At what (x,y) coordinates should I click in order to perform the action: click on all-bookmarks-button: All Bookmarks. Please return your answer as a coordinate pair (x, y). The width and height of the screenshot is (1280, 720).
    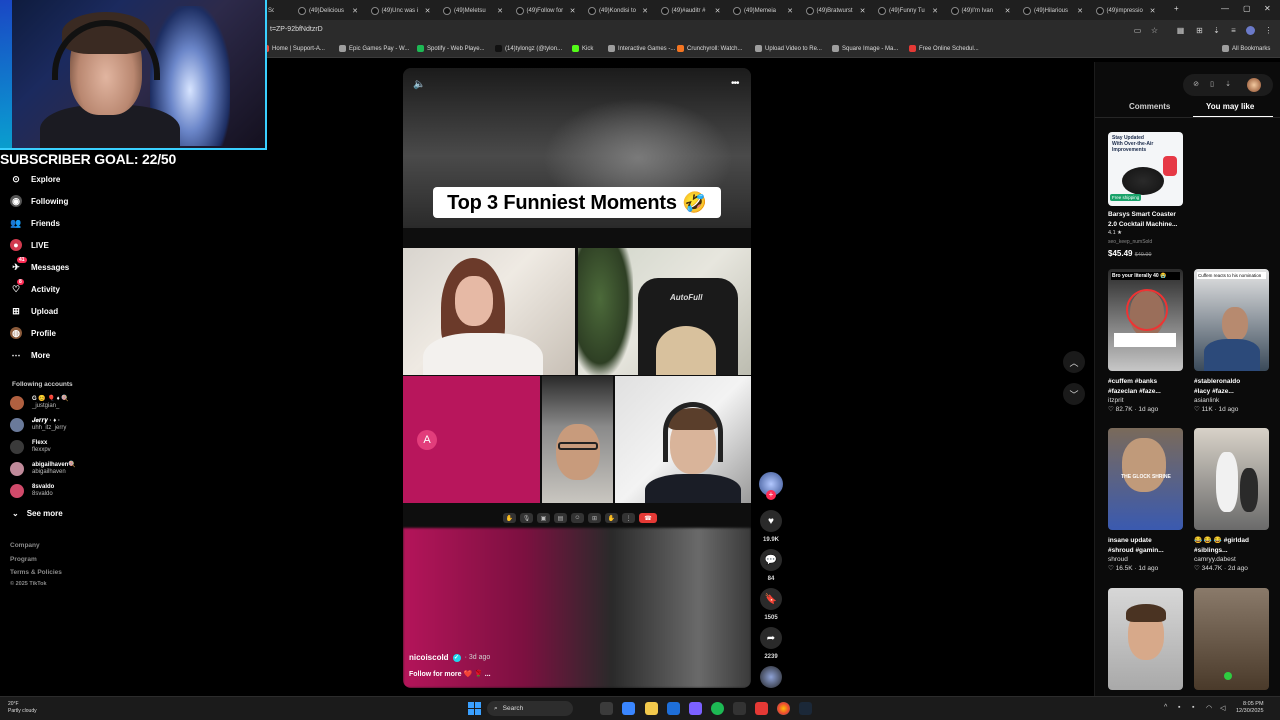
    Looking at the image, I should click on (1246, 48).